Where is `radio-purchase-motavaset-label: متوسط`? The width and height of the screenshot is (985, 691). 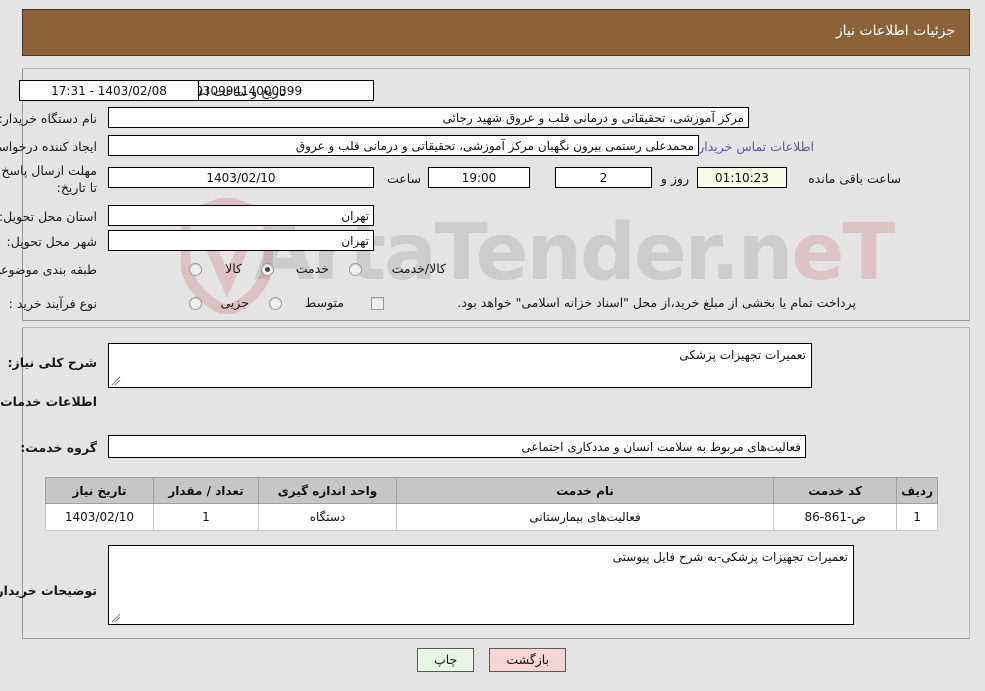 radio-purchase-motavaset-label: متوسط is located at coordinates (325, 302).